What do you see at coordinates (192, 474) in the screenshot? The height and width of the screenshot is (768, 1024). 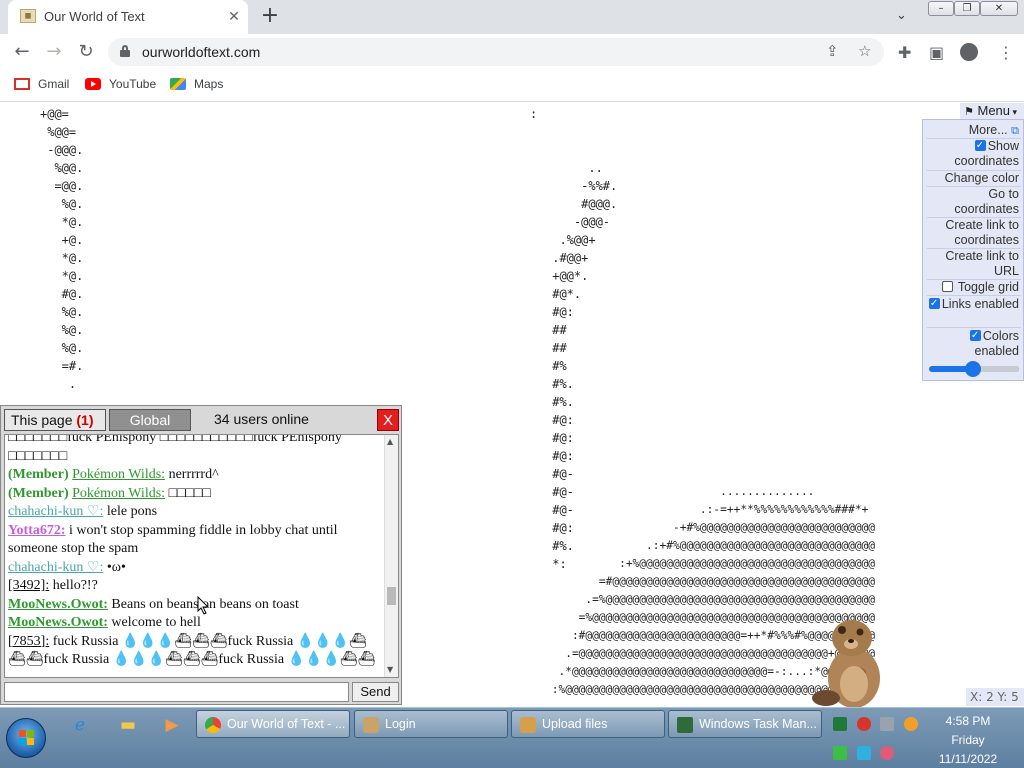 I see `message-text: nerrrrrd^` at bounding box center [192, 474].